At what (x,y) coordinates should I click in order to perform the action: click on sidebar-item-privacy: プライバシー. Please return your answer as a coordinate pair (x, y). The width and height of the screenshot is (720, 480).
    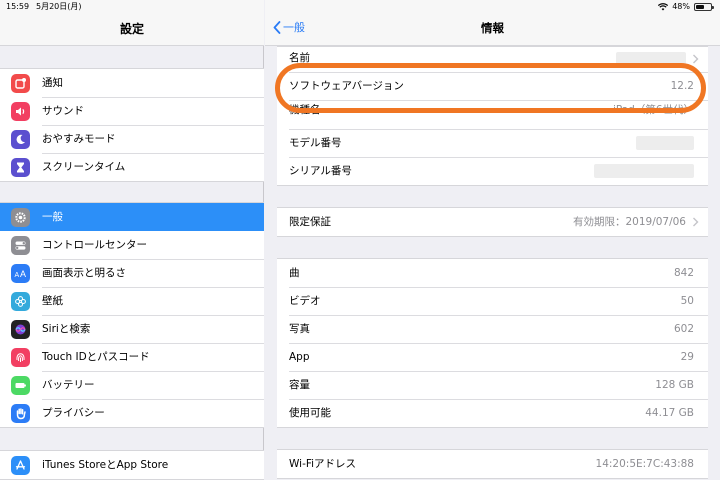
    Looking at the image, I should click on (132, 413).